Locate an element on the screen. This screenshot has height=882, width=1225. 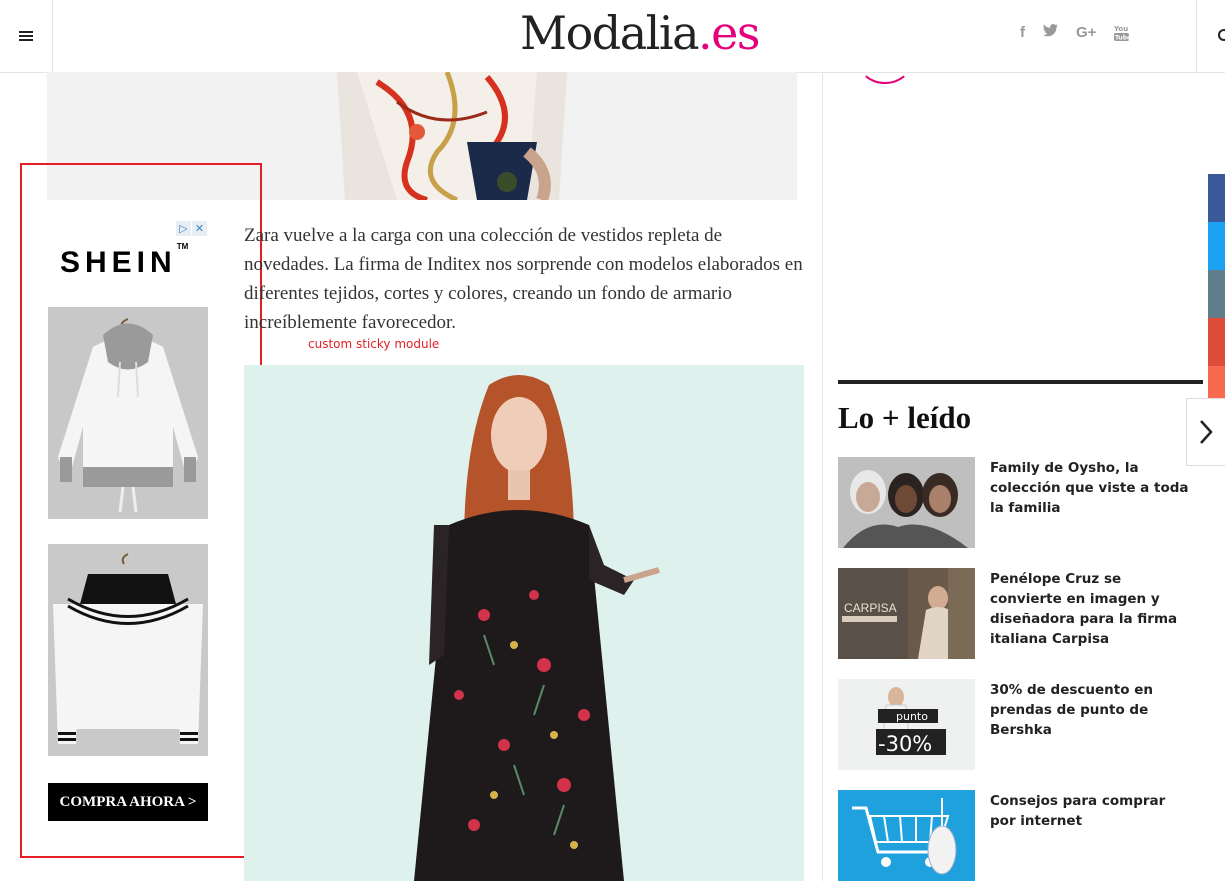
ad-product-hoodie is located at coordinates (128, 413).